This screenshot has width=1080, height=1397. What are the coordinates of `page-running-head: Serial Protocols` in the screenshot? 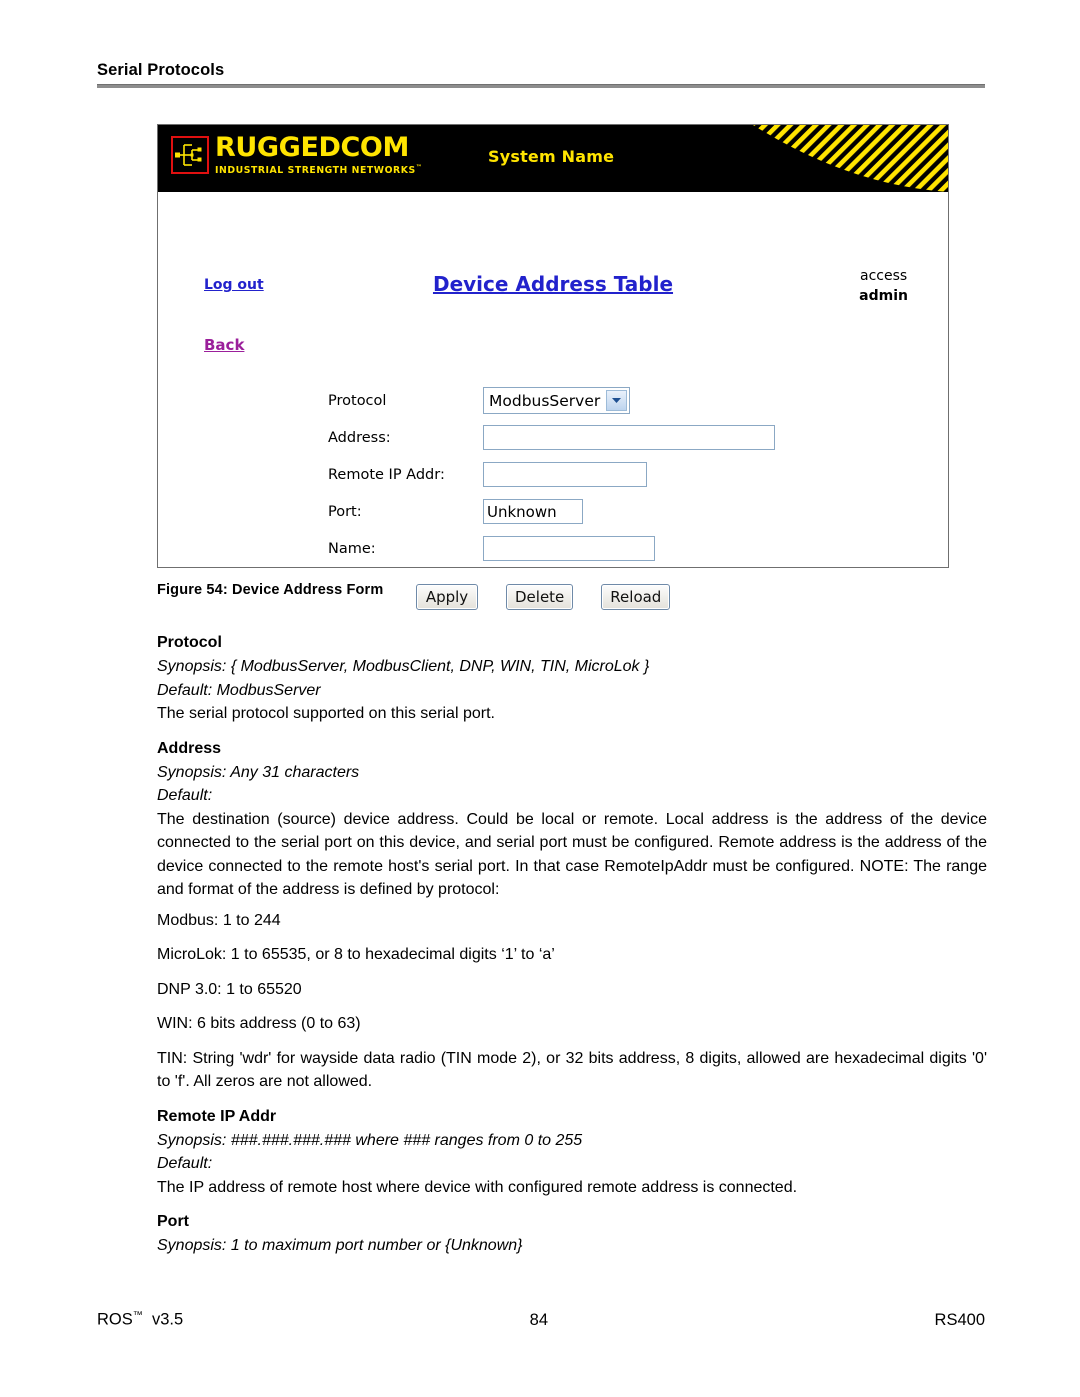 It's located at (541, 74).